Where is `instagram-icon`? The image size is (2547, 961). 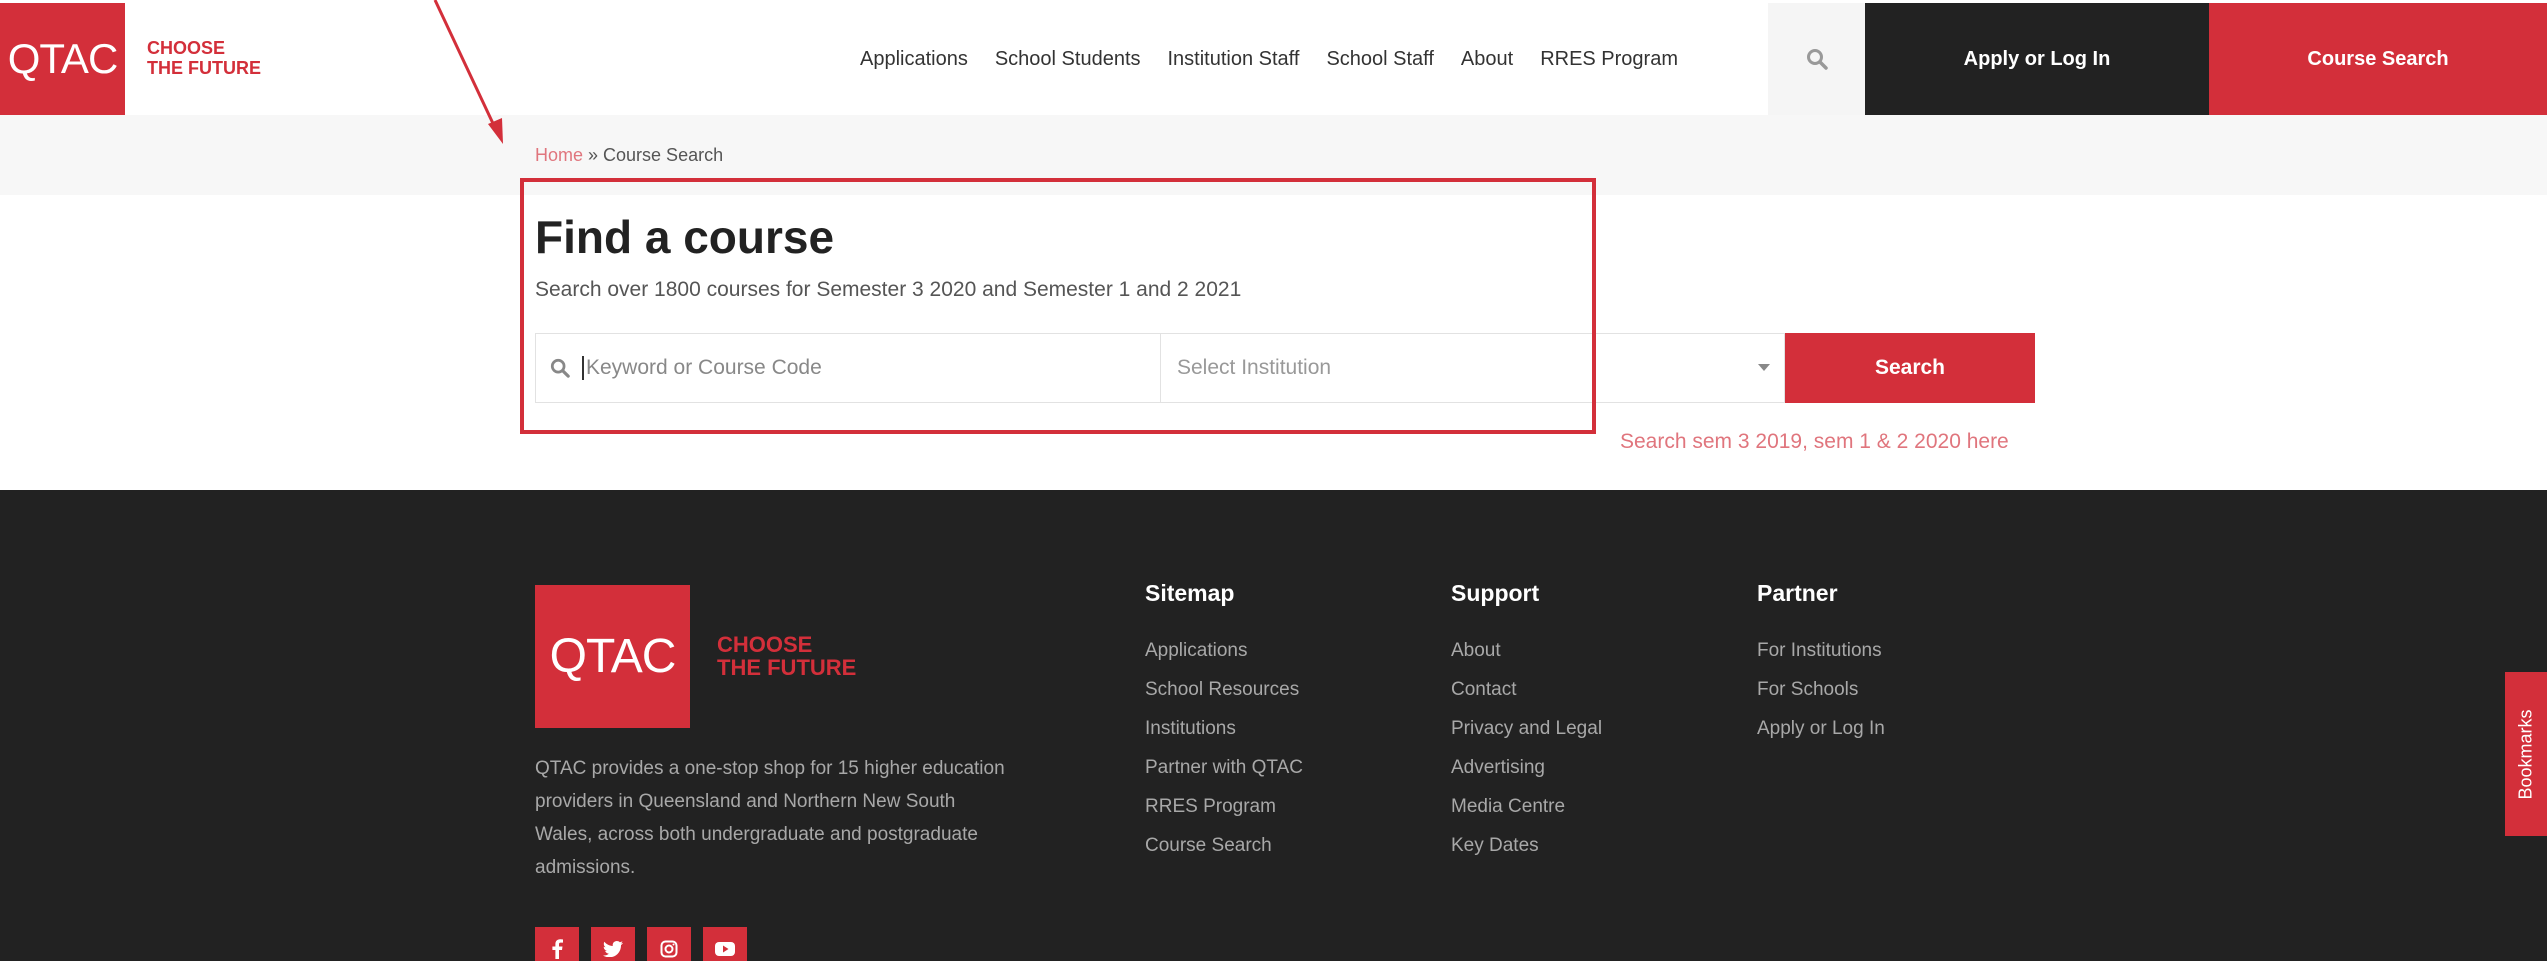
instagram-icon is located at coordinates (669, 944).